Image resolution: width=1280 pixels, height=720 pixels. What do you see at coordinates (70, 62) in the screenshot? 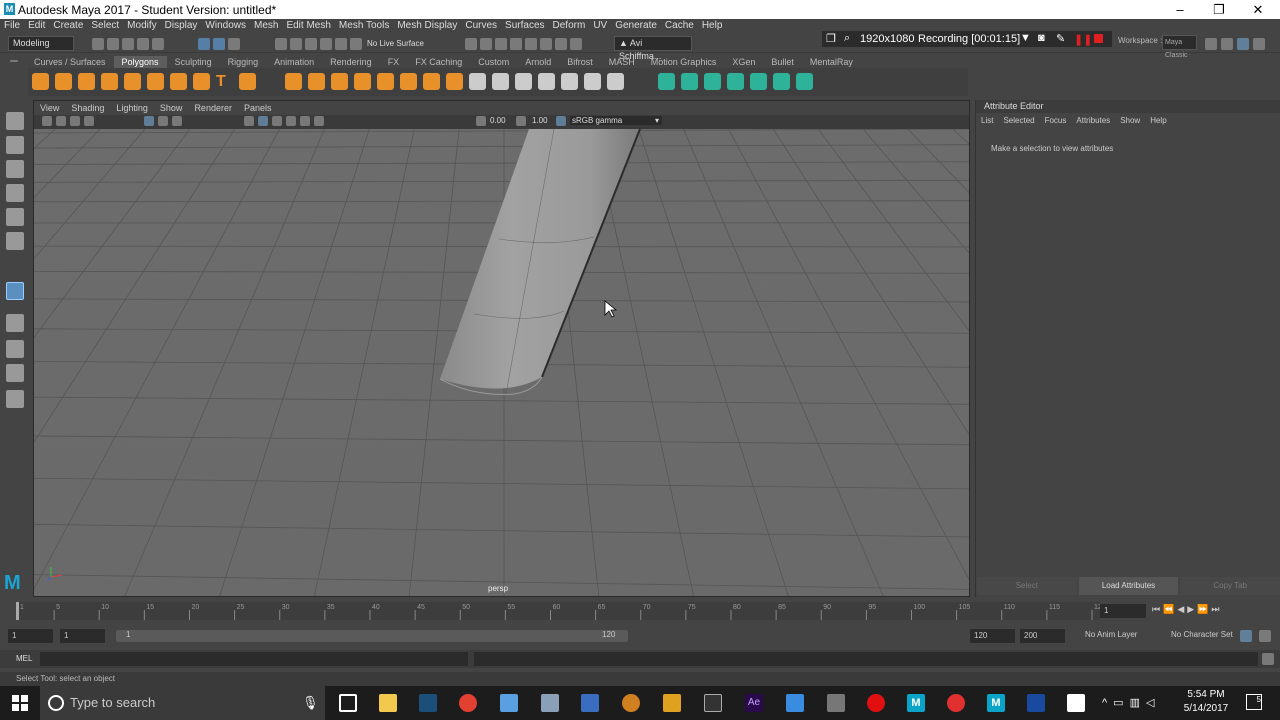
I see `tab-curves-surfaces: Curves / Surfaces` at bounding box center [70, 62].